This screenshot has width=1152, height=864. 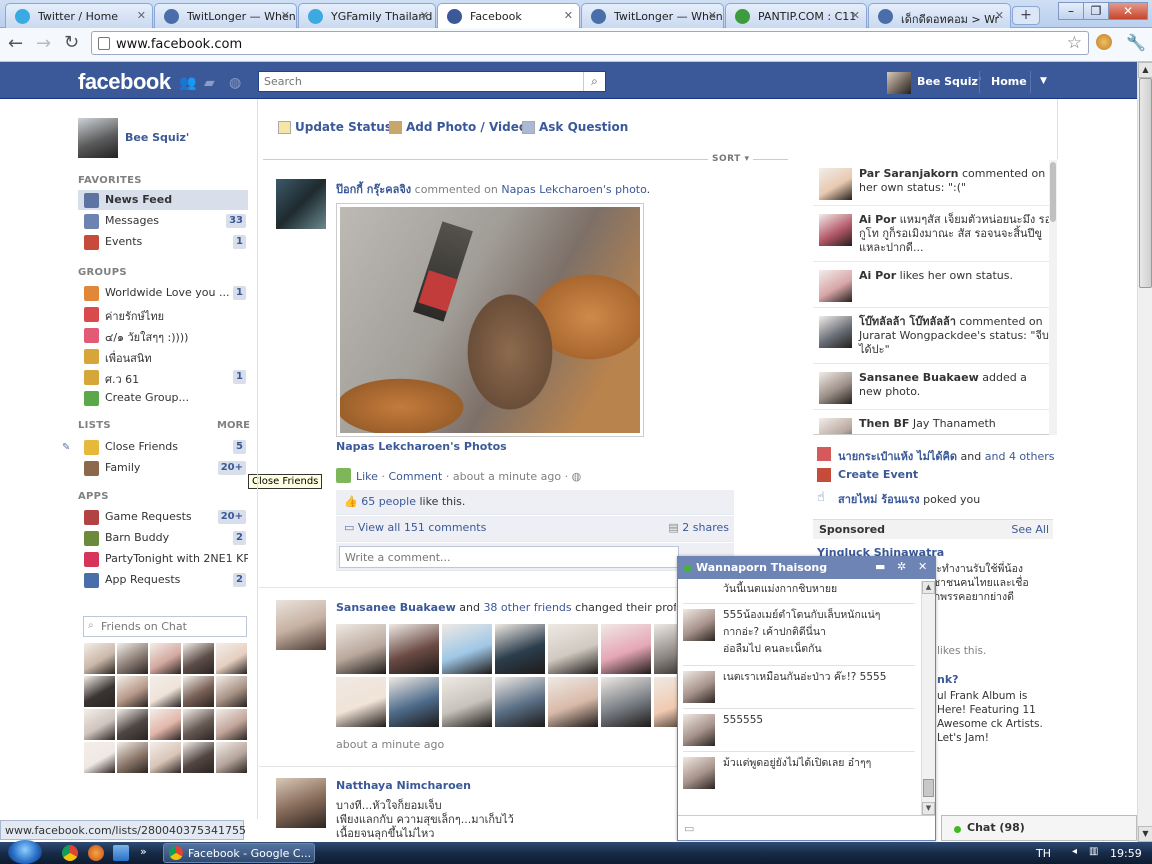 What do you see at coordinates (897, 456) in the screenshot?
I see `birthday-name-link: นายกระเป๋าแห้ง ไม่ได้คิด` at bounding box center [897, 456].